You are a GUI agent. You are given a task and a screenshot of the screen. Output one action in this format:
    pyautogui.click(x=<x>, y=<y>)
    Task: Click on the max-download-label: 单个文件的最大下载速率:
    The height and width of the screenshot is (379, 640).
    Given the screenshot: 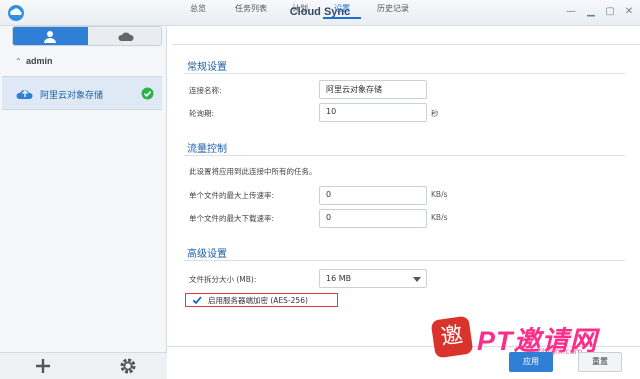 What is the action you would take?
    pyautogui.click(x=232, y=218)
    